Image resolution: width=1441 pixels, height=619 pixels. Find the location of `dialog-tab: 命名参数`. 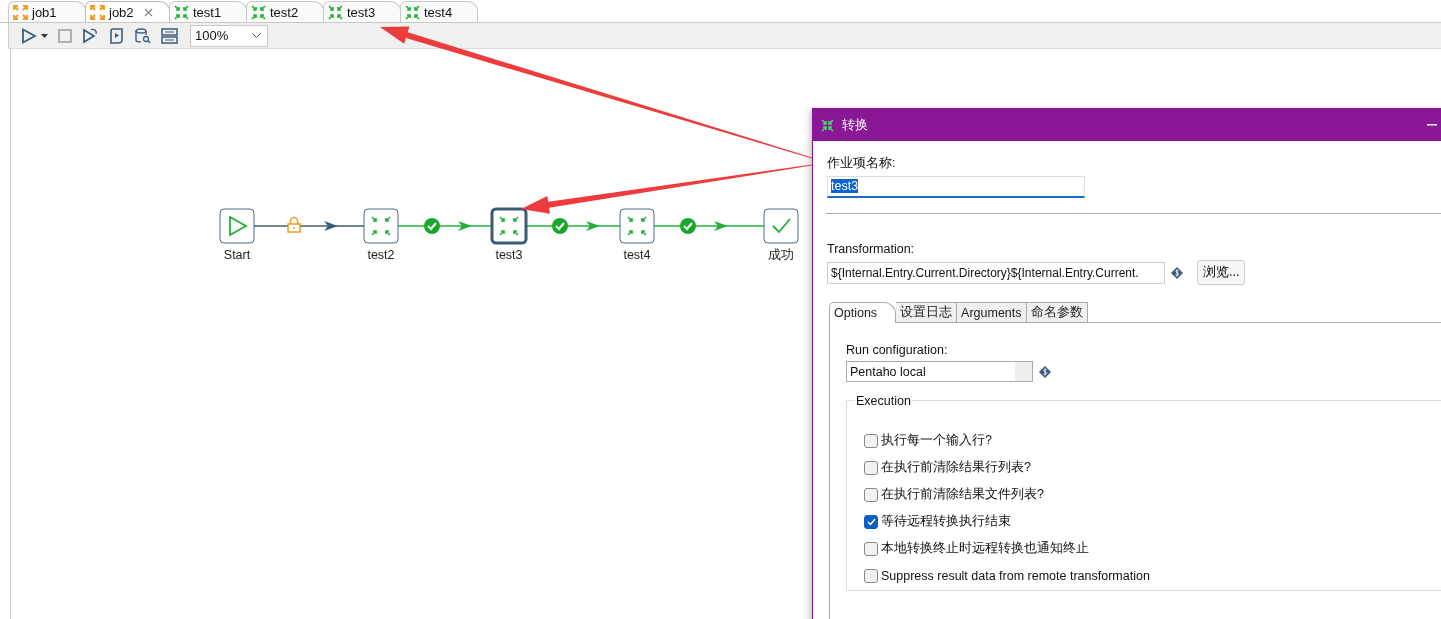

dialog-tab: 命名参数 is located at coordinates (1057, 312).